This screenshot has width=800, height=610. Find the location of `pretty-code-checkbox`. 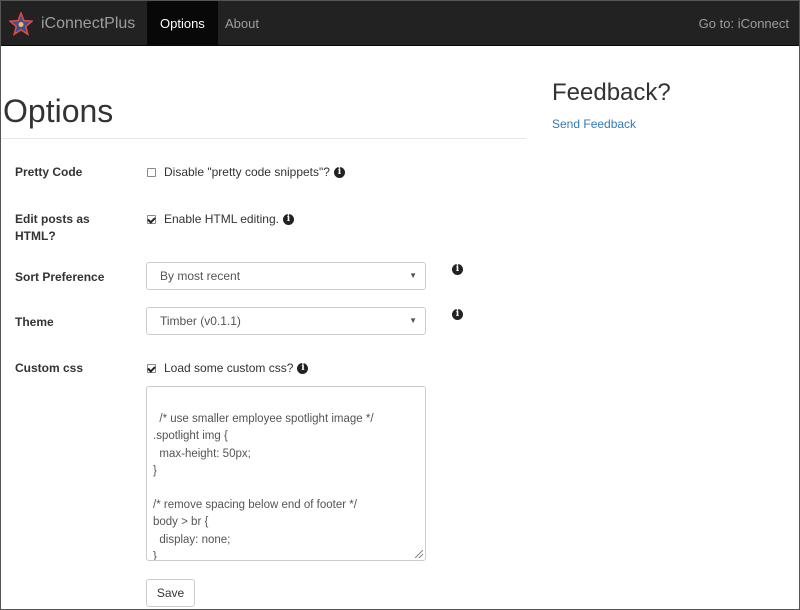

pretty-code-checkbox is located at coordinates (151, 172).